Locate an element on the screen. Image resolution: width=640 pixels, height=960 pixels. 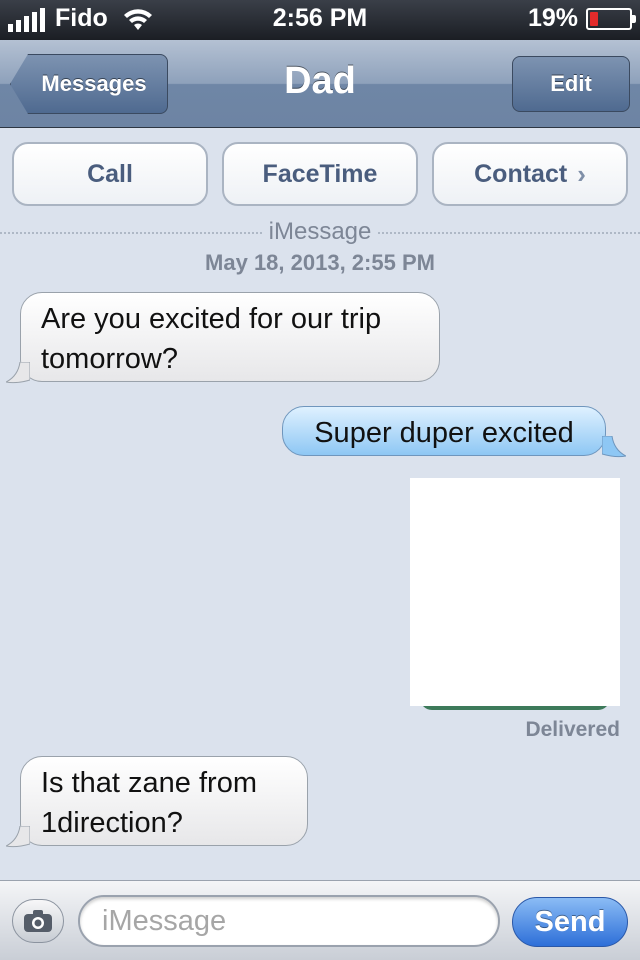
call-button: Call is located at coordinates (110, 174).